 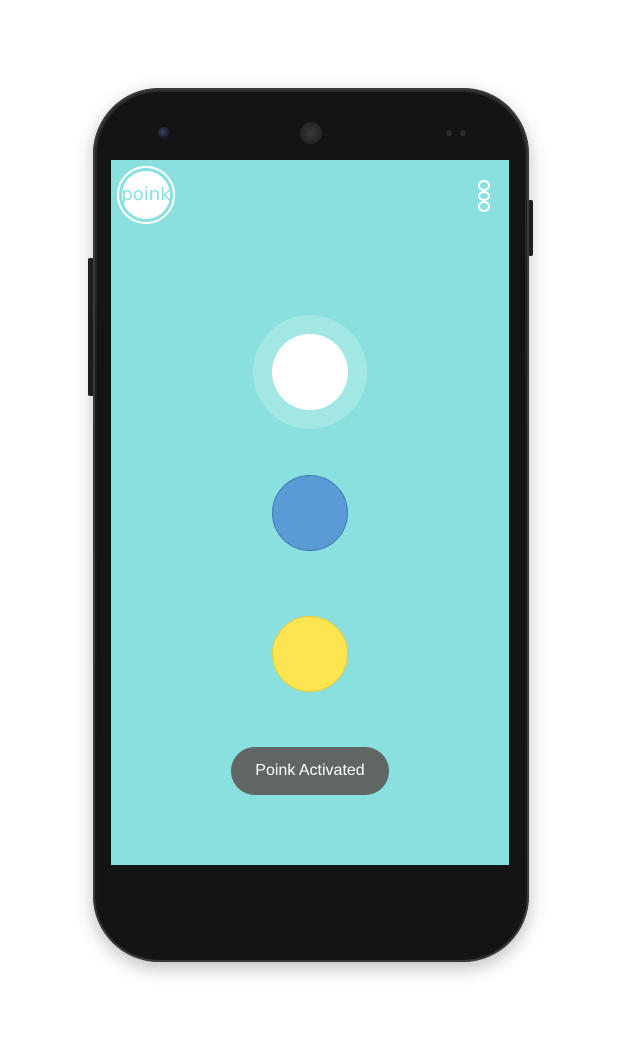 I want to click on app-logo: poink, so click(x=146, y=195).